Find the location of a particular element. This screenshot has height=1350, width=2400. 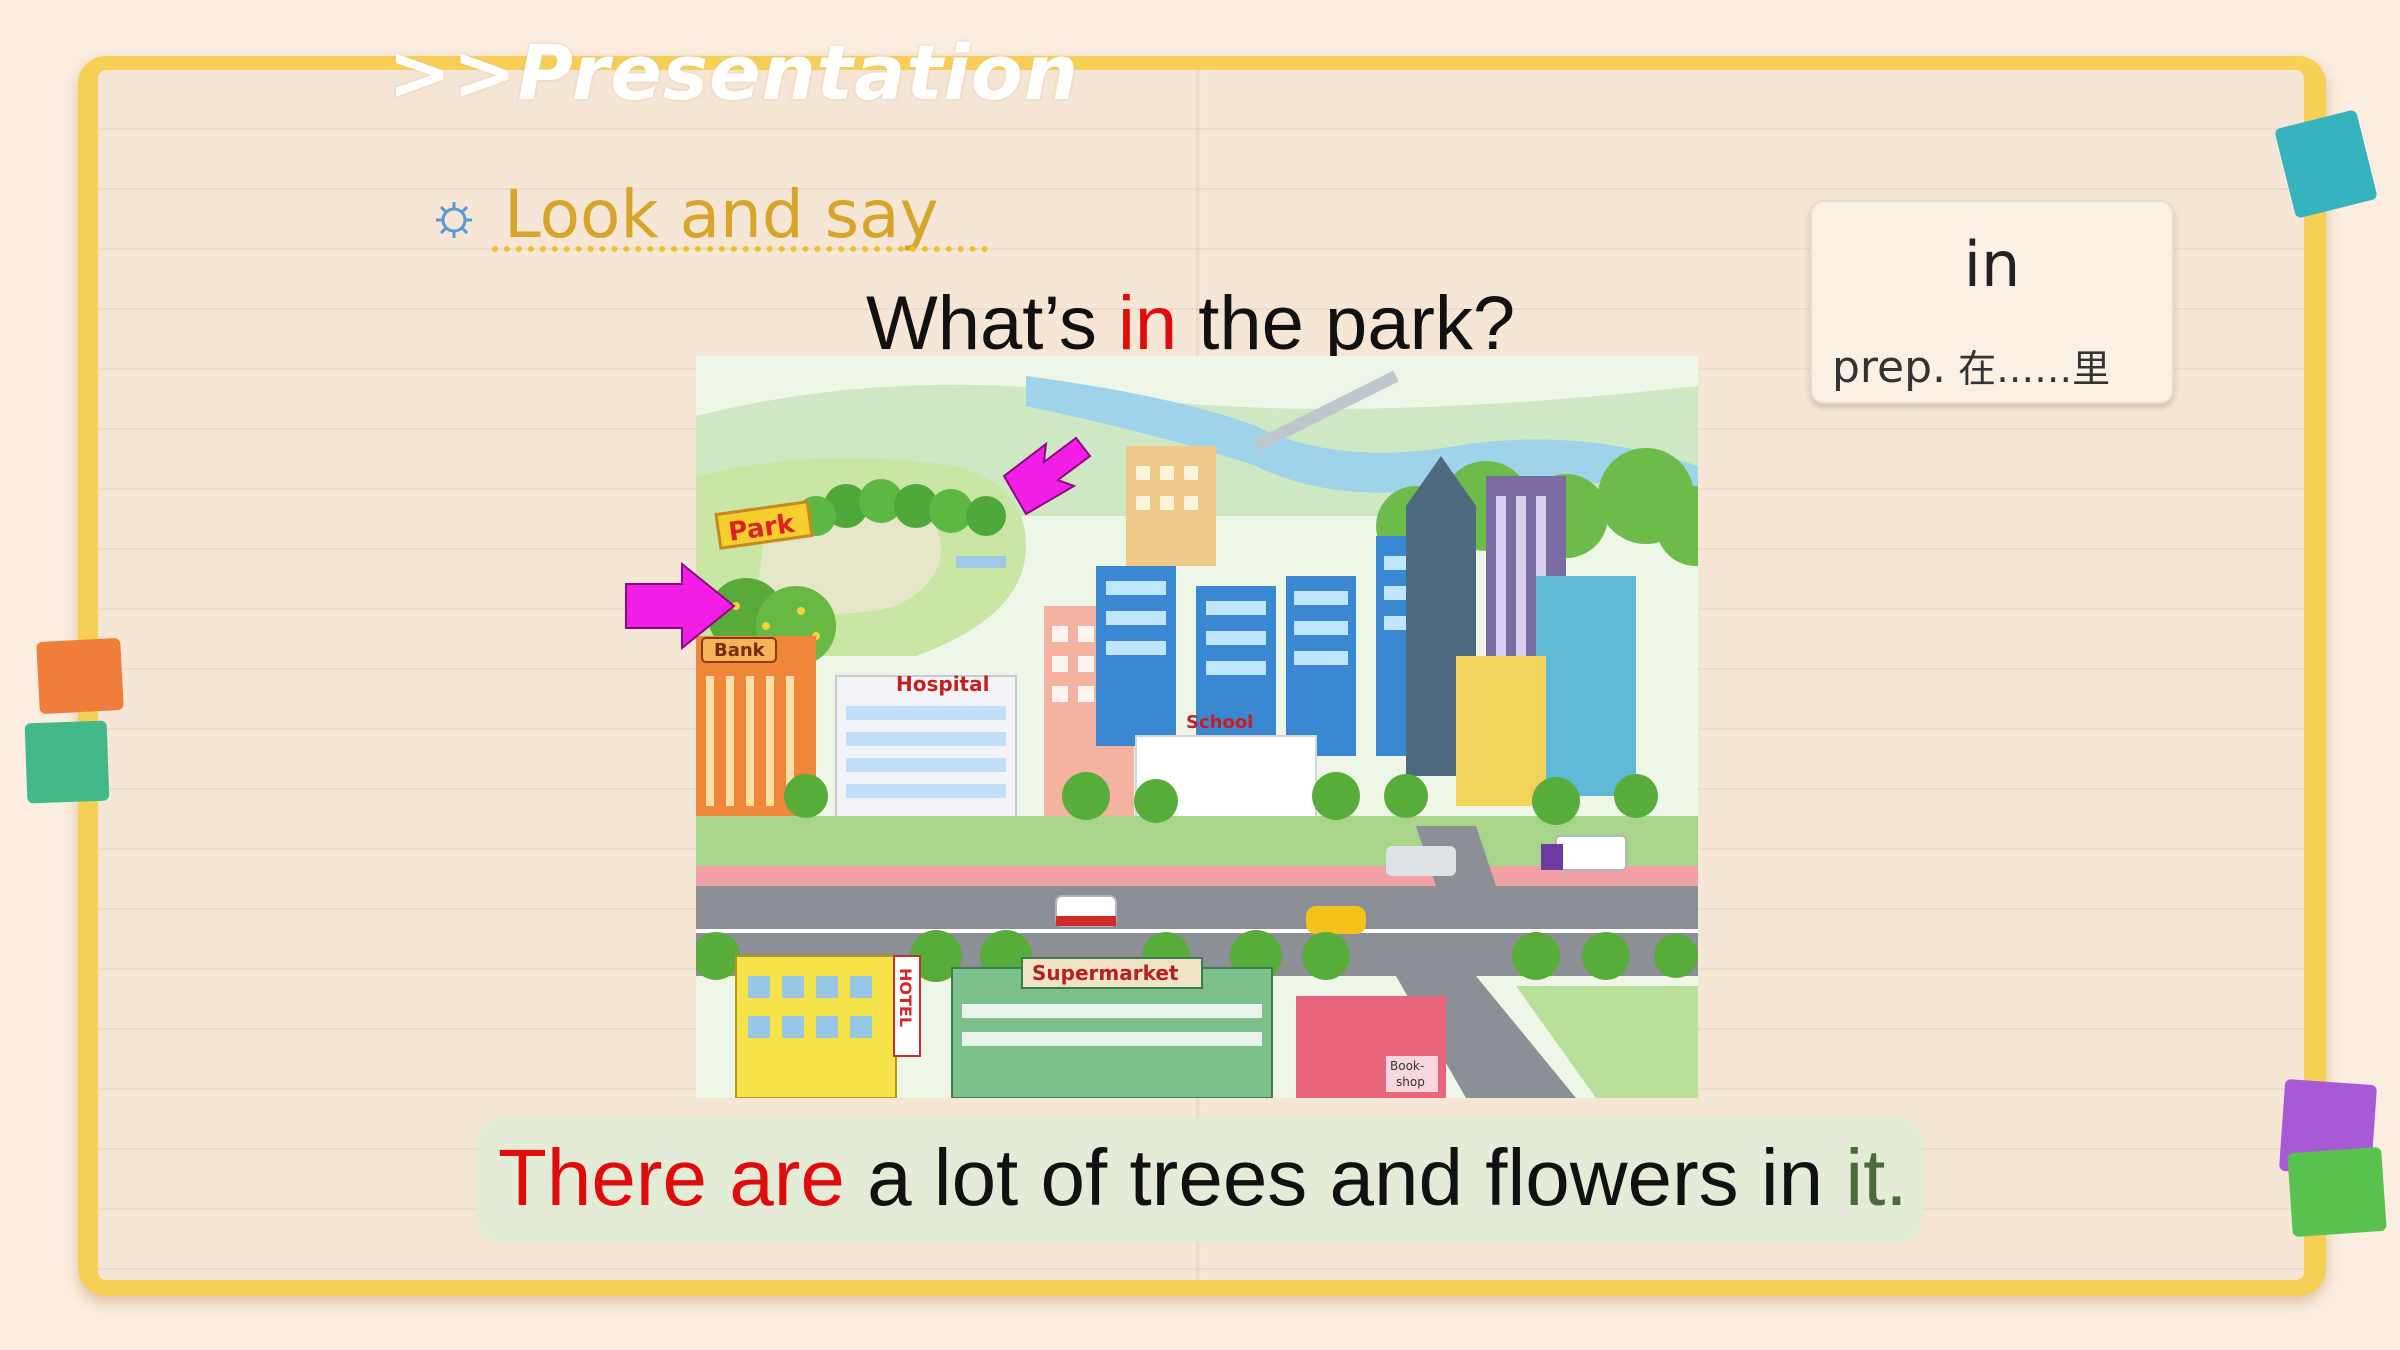

look-and-say-heading: Look and say is located at coordinates (712, 216).